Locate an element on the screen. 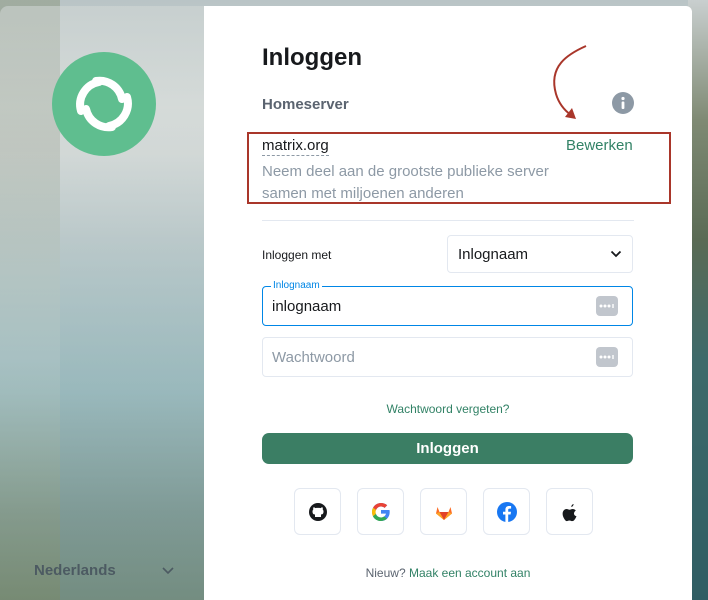 This screenshot has height=600, width=708. page-title: Inloggen is located at coordinates (312, 57).